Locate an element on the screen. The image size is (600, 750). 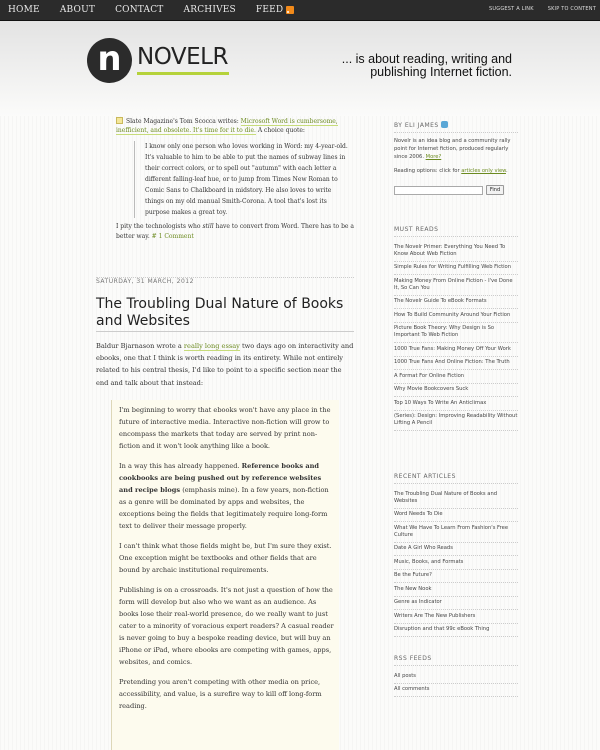
rss-feed-link: All comments is located at coordinates (456, 690).